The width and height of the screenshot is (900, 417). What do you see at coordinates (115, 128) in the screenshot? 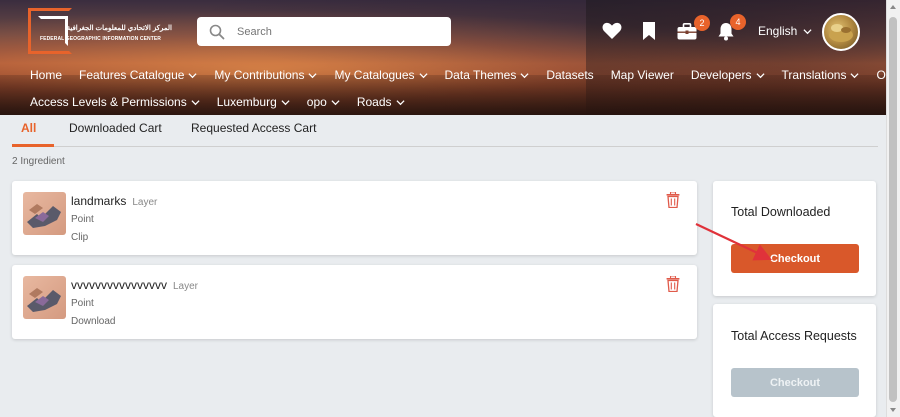
I see `tab-downloaded-cart: Downloaded Cart` at bounding box center [115, 128].